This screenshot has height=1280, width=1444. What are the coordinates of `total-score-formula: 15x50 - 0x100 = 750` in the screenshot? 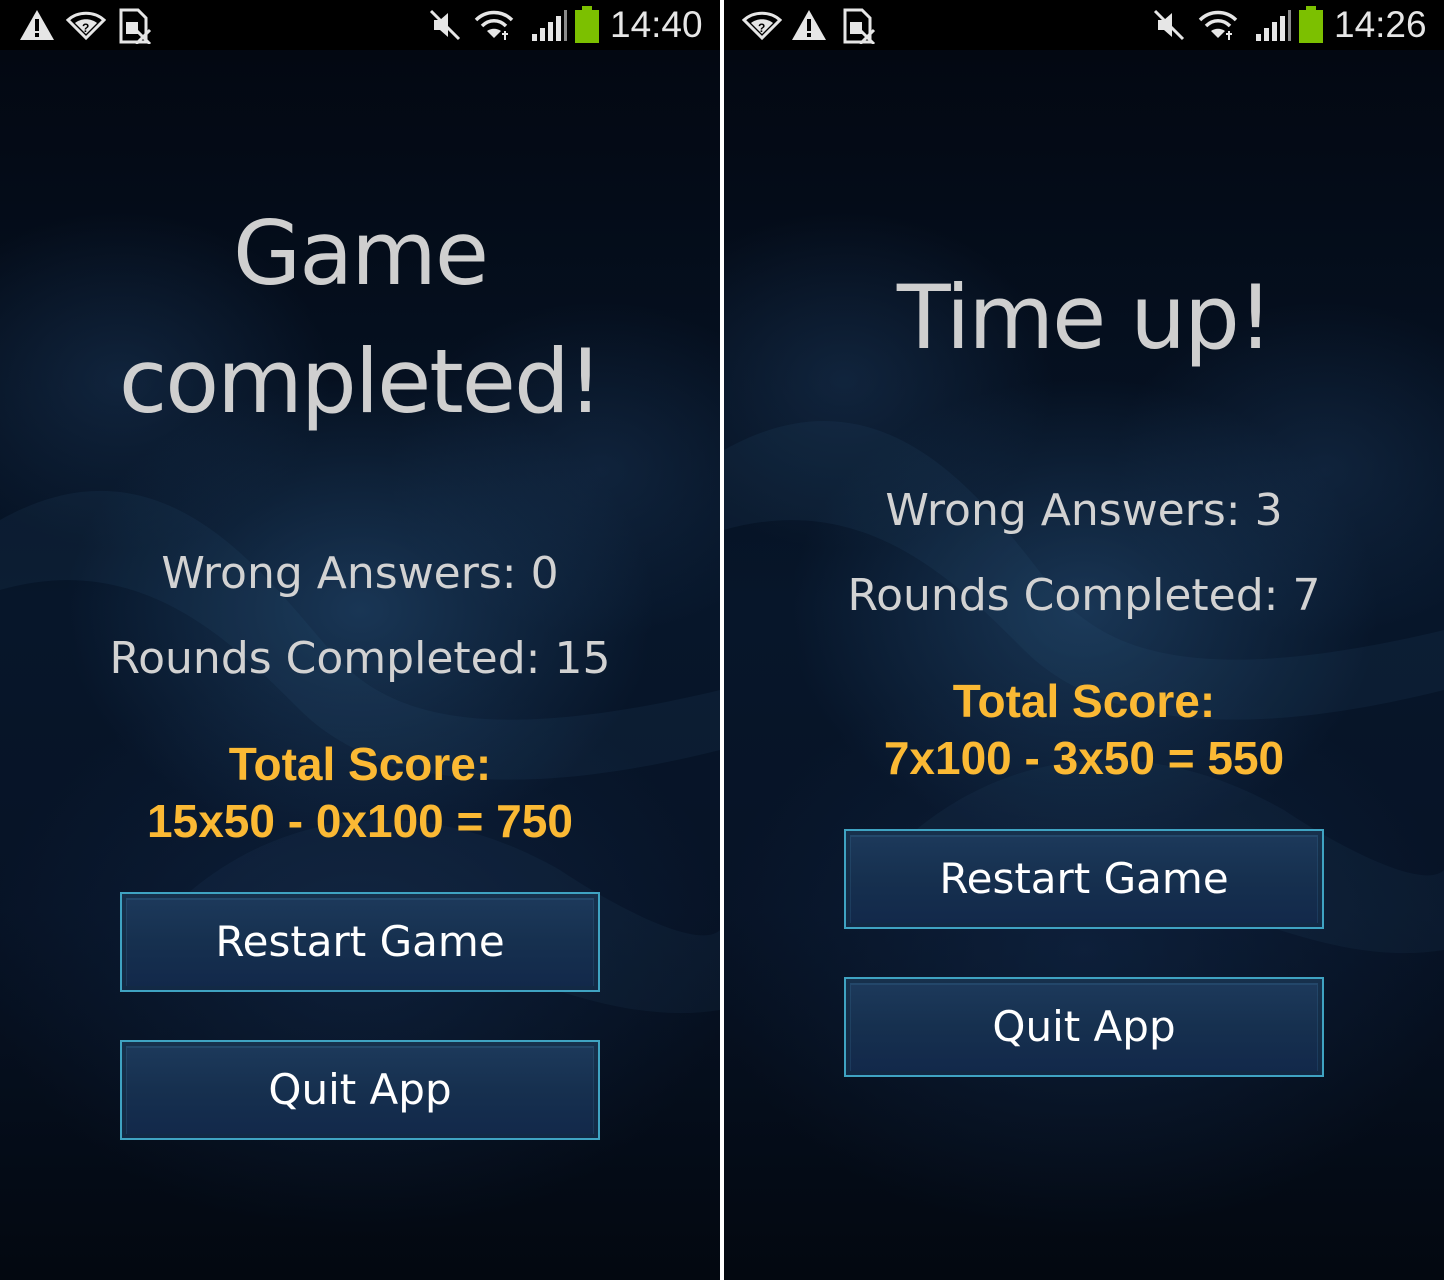 It's located at (360, 821).